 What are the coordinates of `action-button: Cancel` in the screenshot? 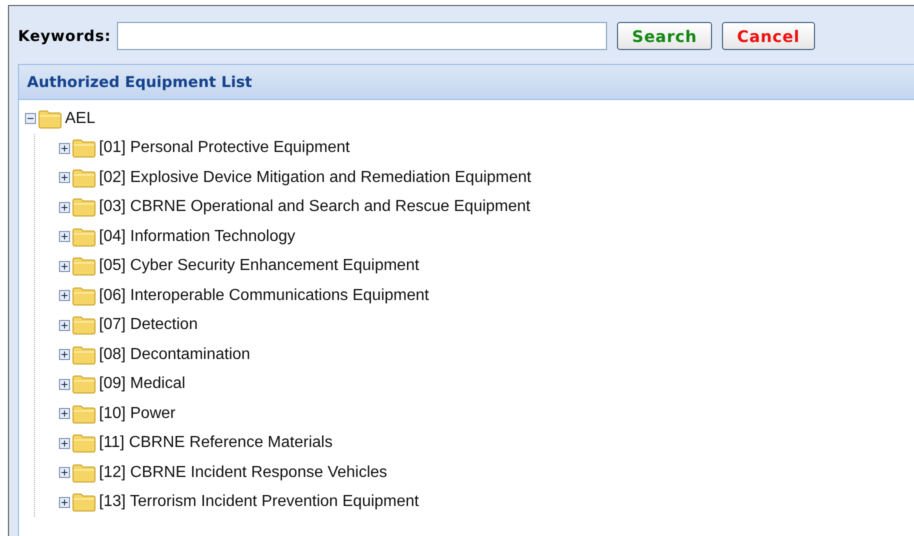 It's located at (768, 36).